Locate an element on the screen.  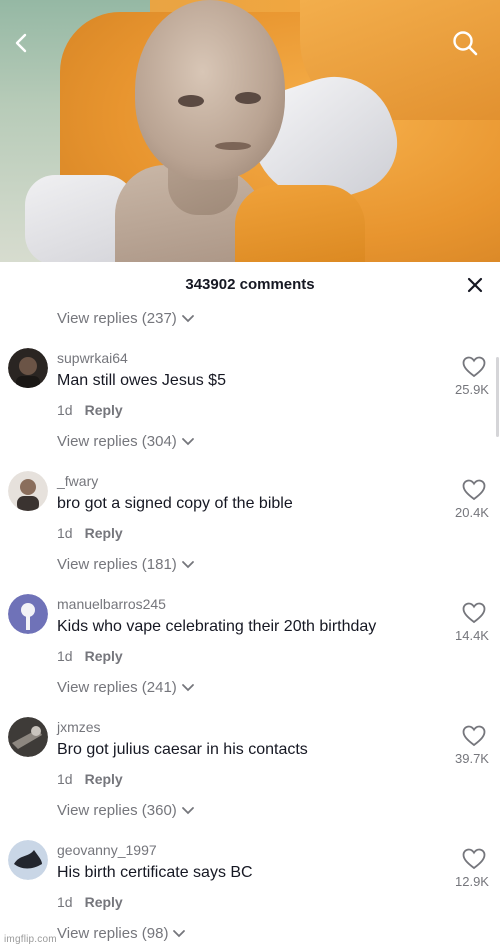
close-icon is located at coordinates (475, 285).